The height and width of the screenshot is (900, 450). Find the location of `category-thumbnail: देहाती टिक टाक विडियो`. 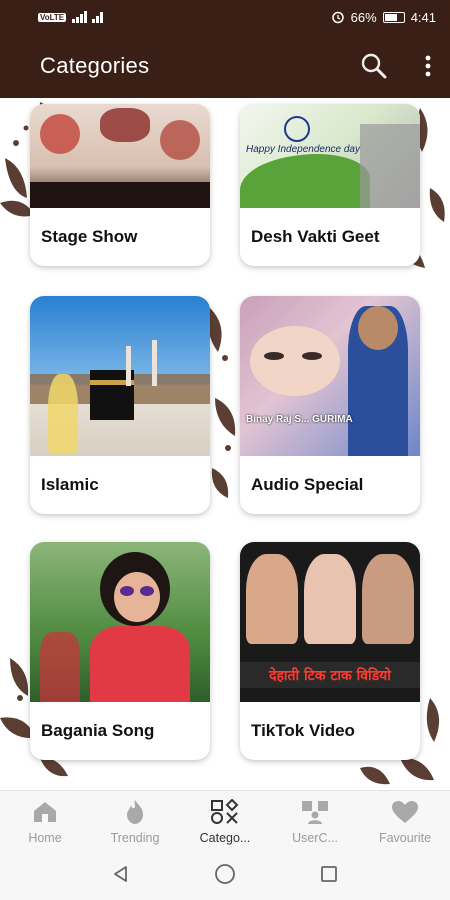

category-thumbnail: देहाती टिक टाक विडियो is located at coordinates (330, 622).